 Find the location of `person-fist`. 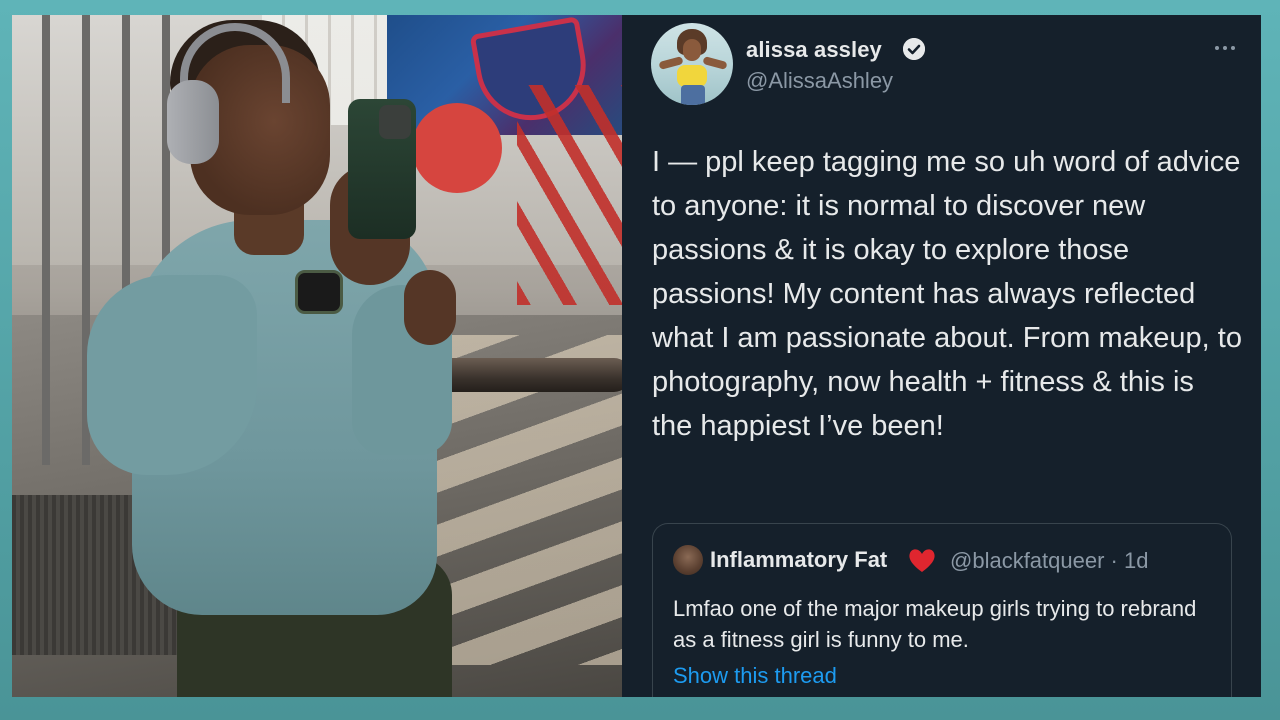

person-fist is located at coordinates (430, 307).